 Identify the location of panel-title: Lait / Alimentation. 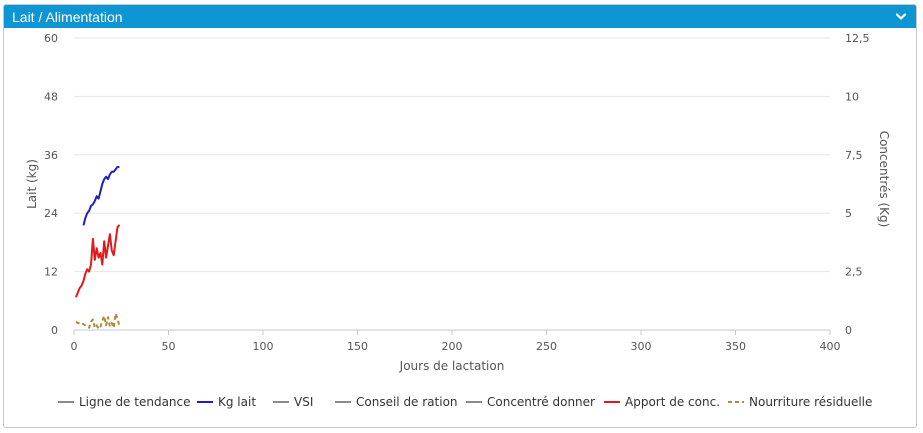
(67, 16).